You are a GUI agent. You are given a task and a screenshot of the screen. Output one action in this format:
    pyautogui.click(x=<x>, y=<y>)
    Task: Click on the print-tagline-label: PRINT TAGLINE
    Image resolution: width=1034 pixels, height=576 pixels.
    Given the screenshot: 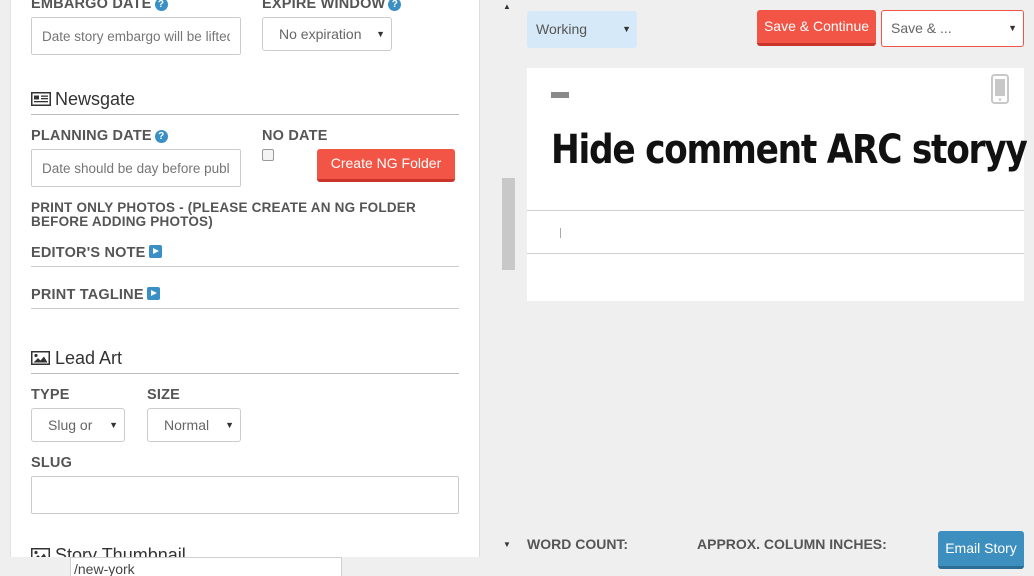 What is the action you would take?
    pyautogui.click(x=95, y=295)
    